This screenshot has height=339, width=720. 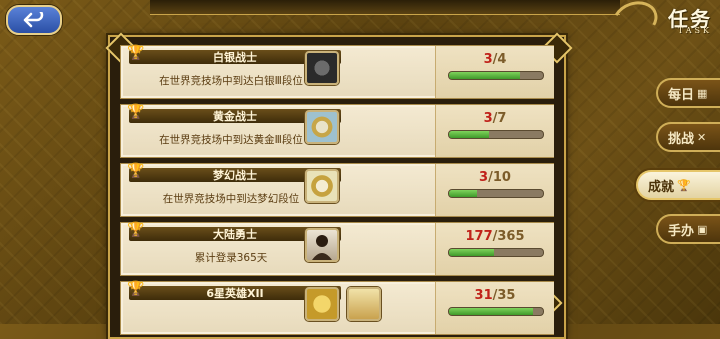 I want to click on progress-box: 3/10, so click(x=494, y=190).